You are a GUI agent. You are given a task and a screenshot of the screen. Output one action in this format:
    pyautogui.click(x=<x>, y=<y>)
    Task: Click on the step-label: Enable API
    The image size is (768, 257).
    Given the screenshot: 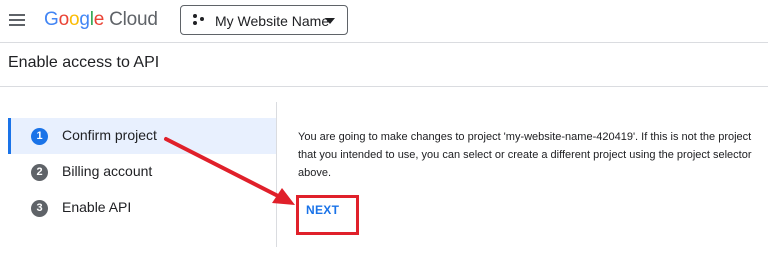 What is the action you would take?
    pyautogui.click(x=97, y=207)
    